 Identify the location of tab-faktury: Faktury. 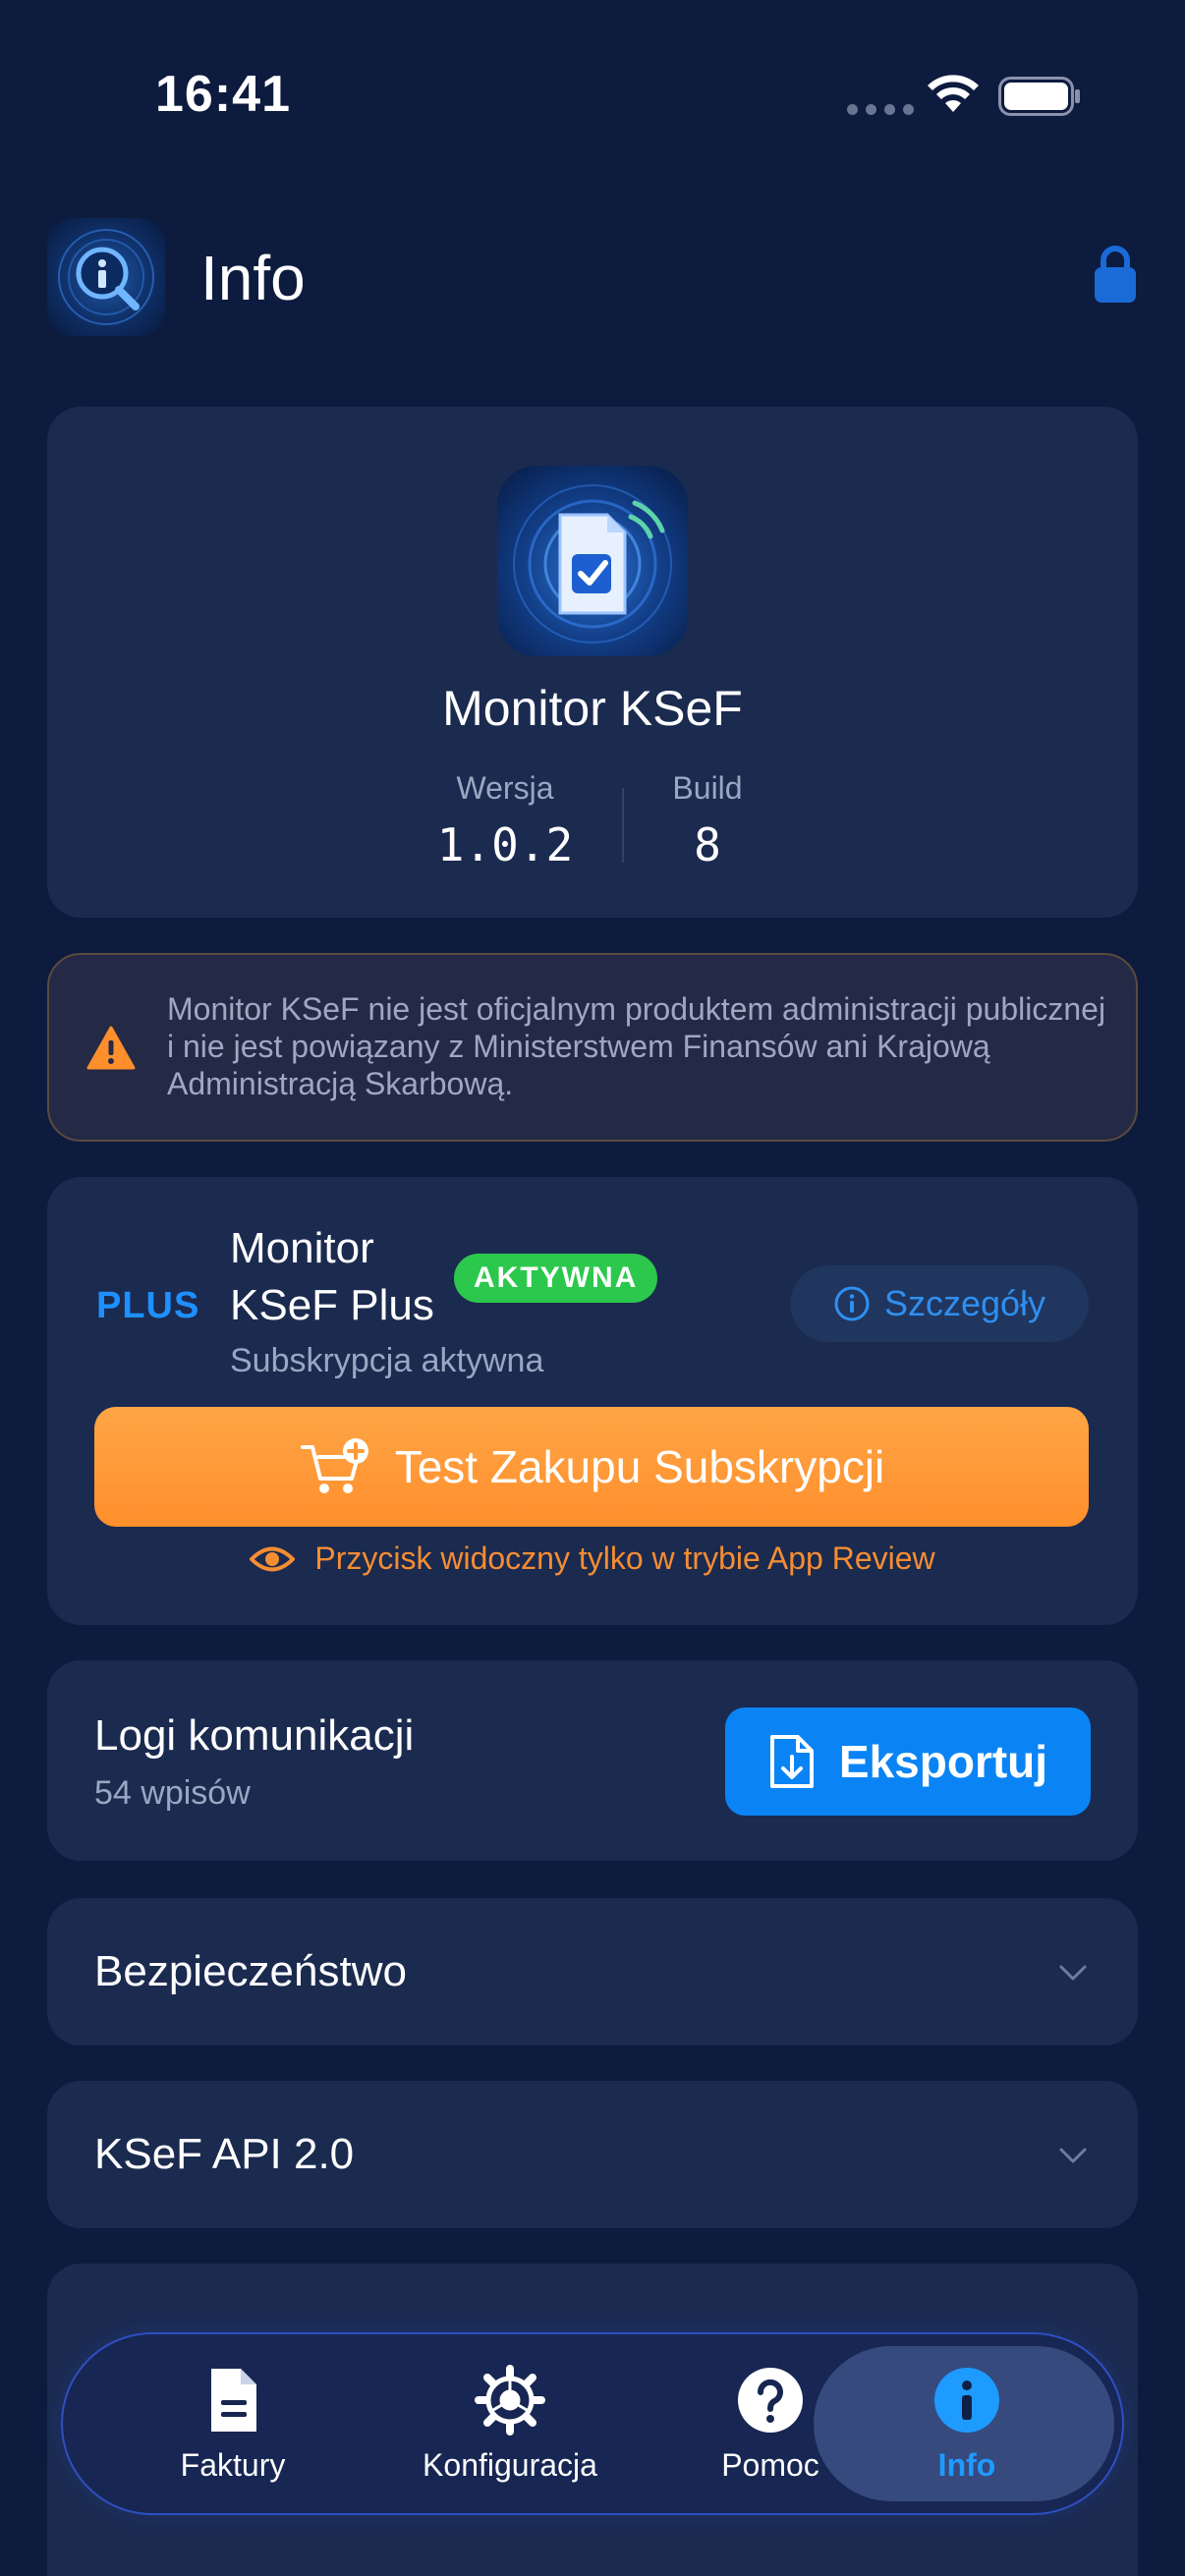
(233, 2423).